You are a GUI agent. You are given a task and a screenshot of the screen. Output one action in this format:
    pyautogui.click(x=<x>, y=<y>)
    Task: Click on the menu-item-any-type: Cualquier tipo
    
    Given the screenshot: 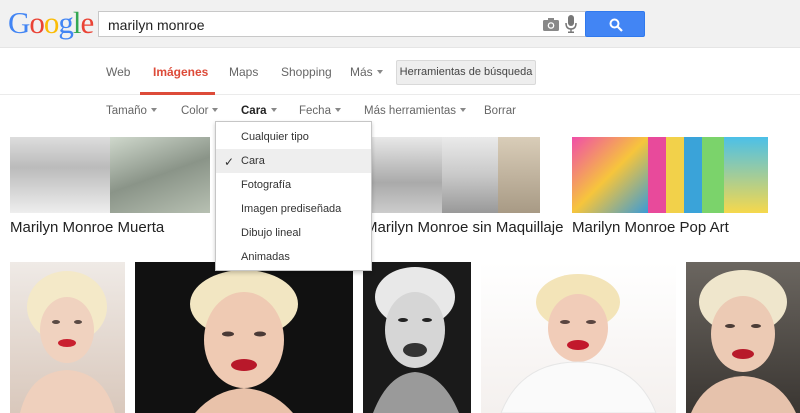 What is the action you would take?
    pyautogui.click(x=293, y=137)
    